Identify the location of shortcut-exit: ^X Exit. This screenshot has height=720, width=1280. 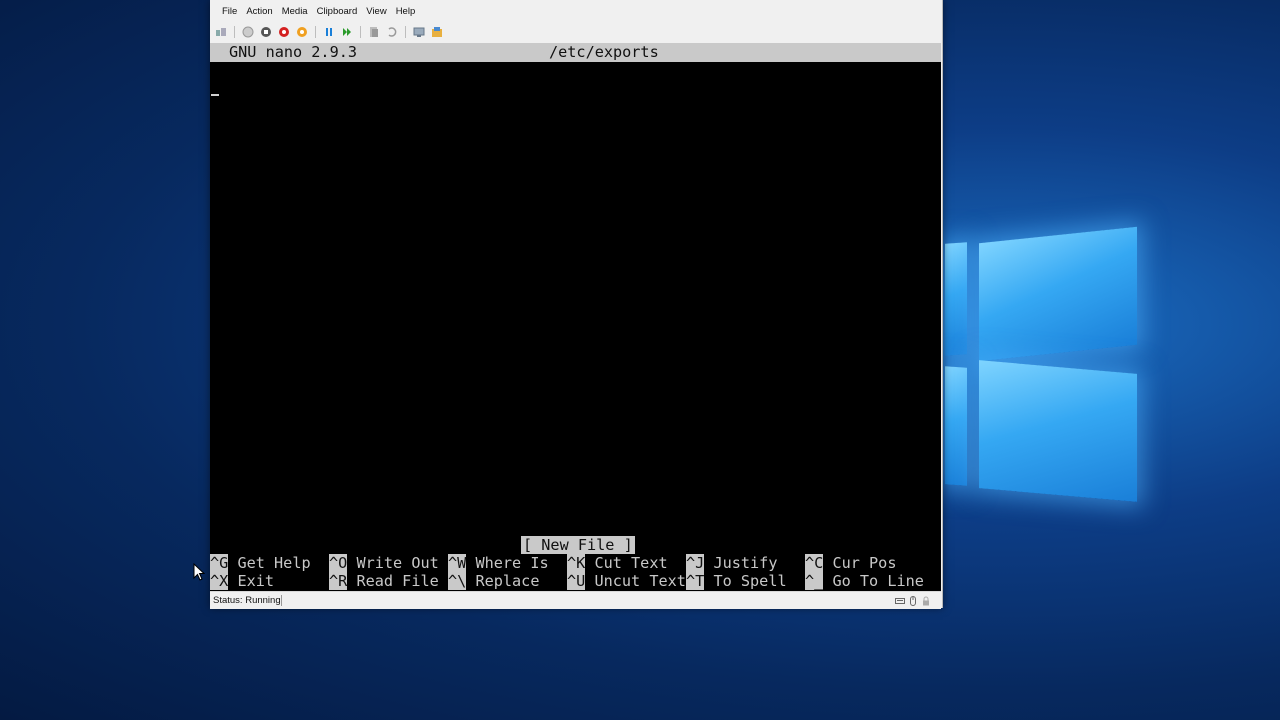
(242, 581).